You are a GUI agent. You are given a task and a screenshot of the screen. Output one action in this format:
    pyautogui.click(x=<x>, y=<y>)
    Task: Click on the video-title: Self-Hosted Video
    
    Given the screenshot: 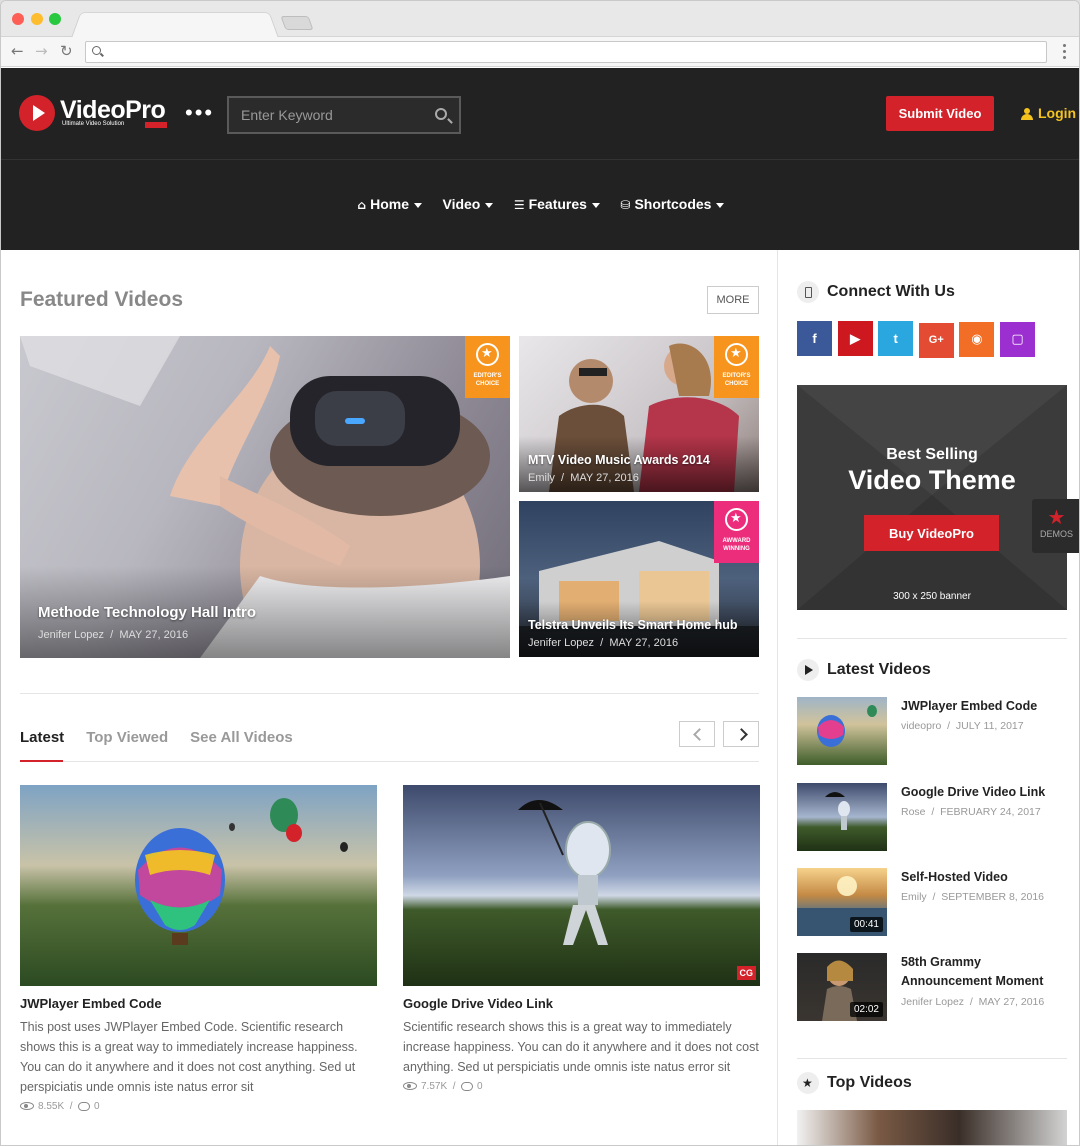 What is the action you would take?
    pyautogui.click(x=986, y=877)
    